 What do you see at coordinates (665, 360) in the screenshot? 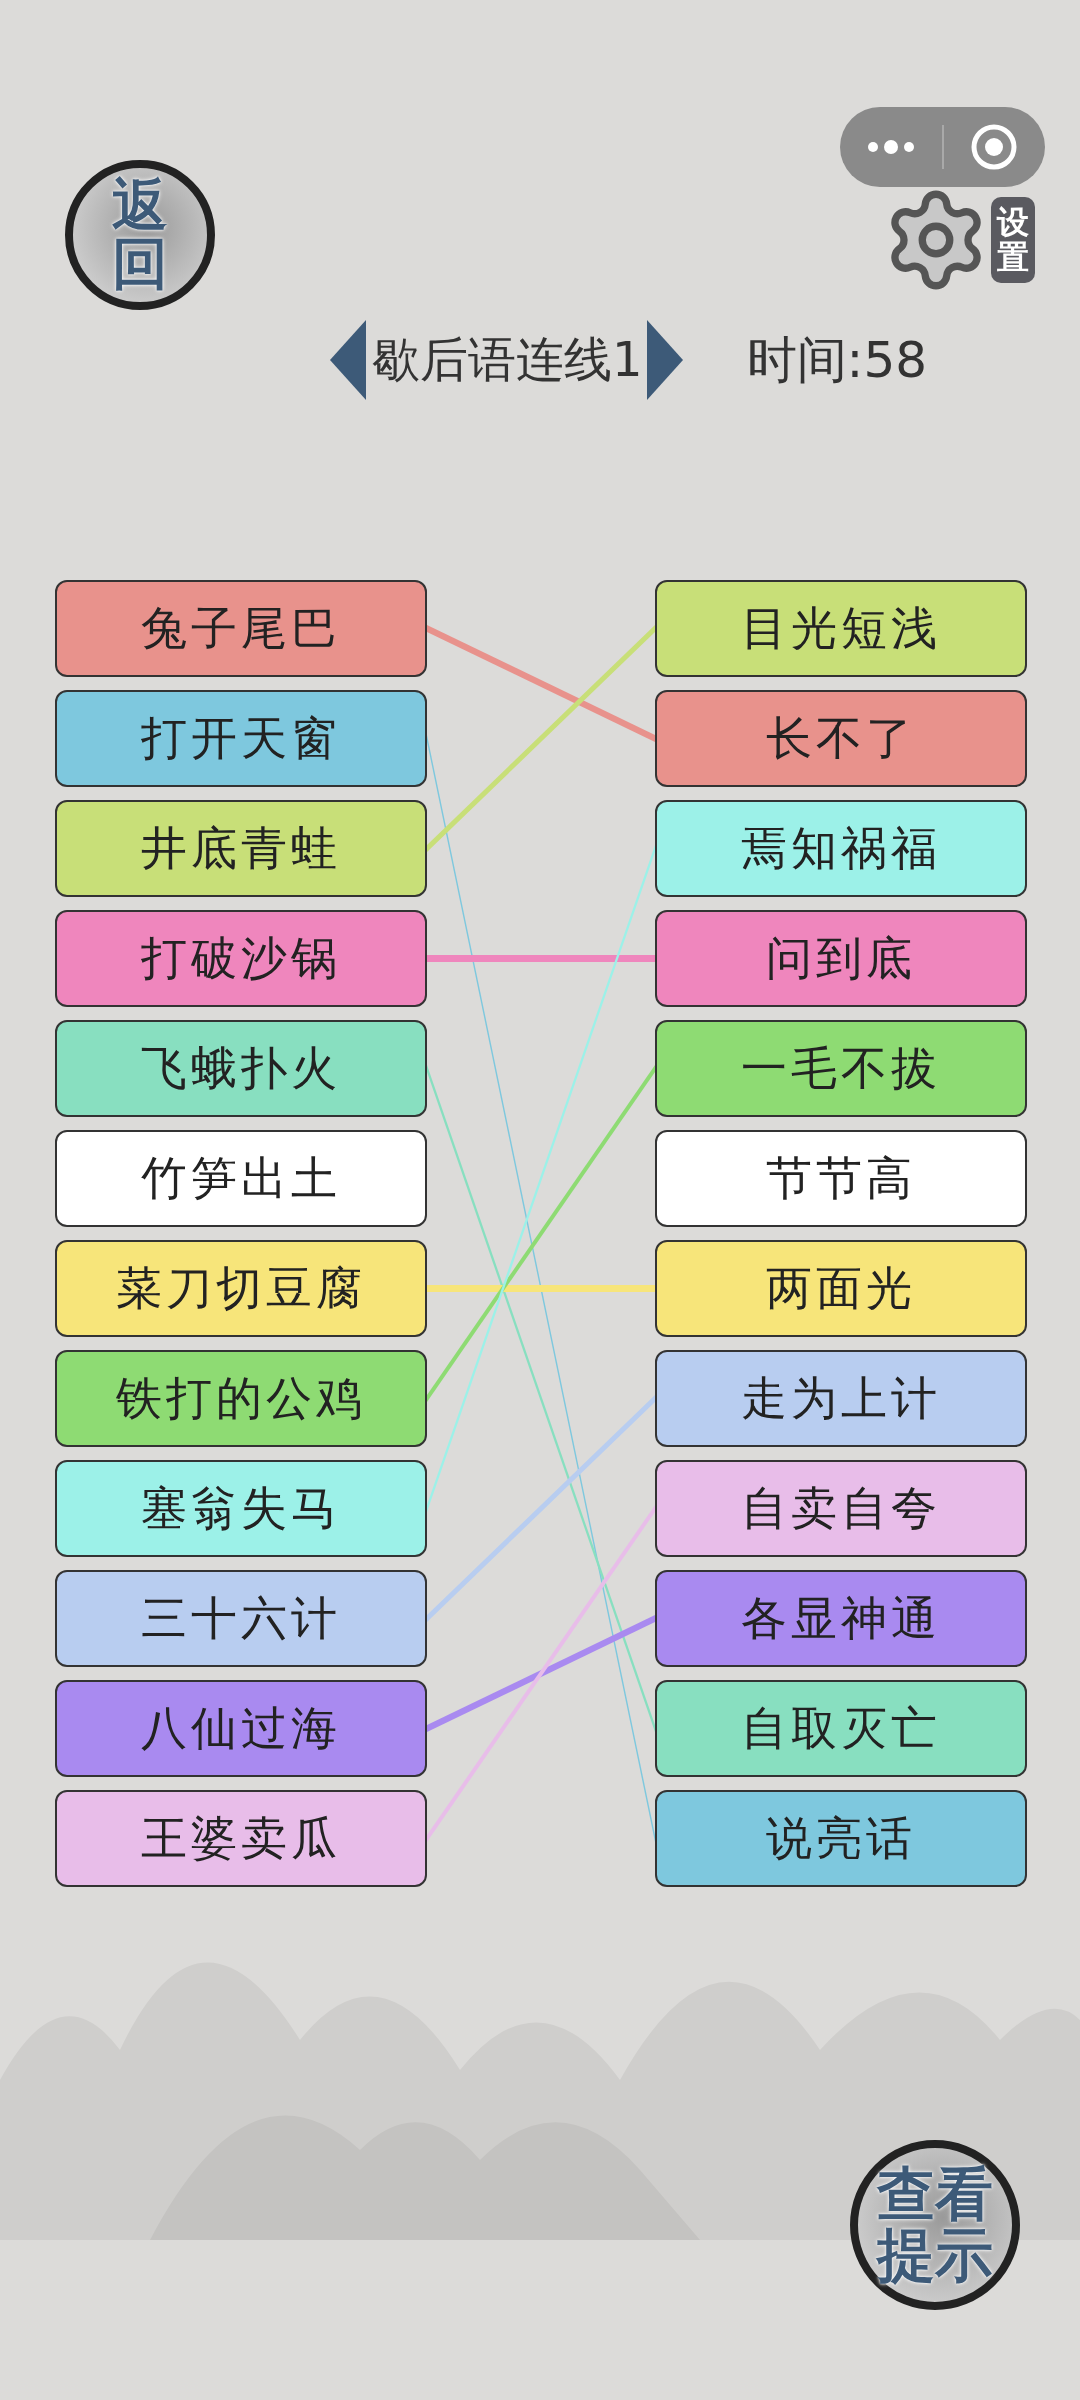
I see `next-level-arrow` at bounding box center [665, 360].